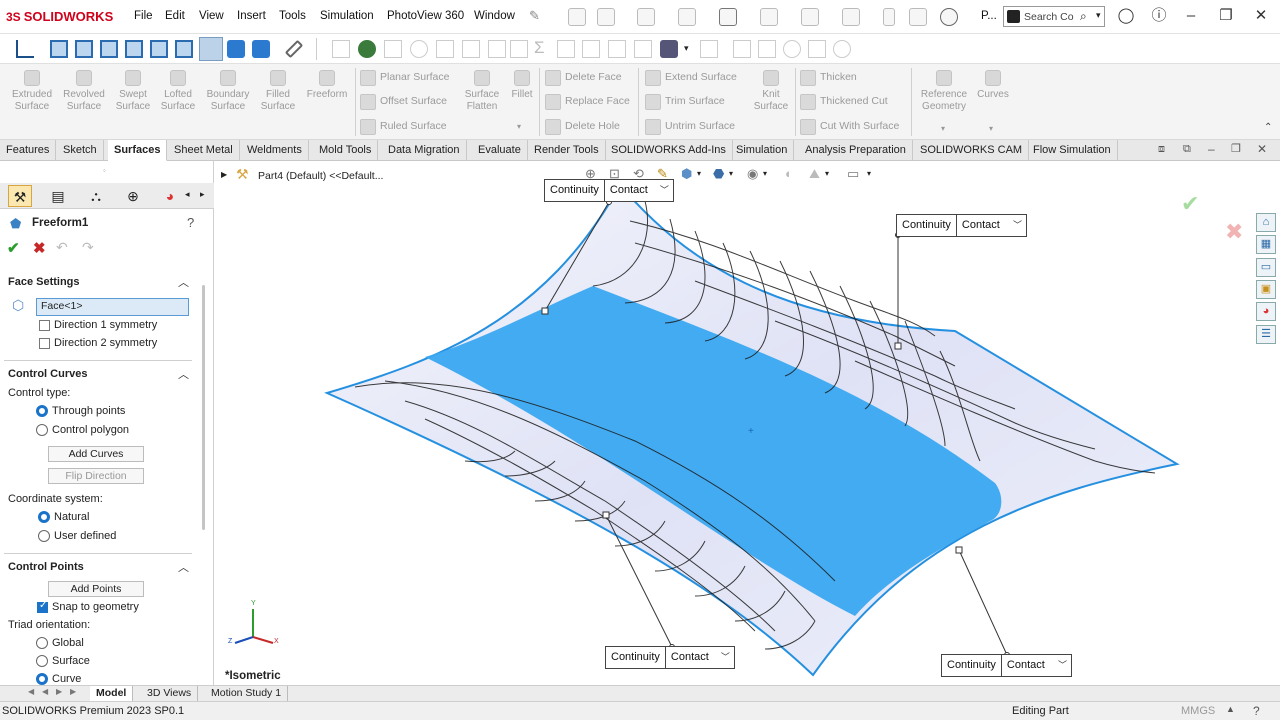 Image resolution: width=1280 pixels, height=720 pixels. What do you see at coordinates (44, 325) in the screenshot?
I see `direction1-symmetry-checkbox` at bounding box center [44, 325].